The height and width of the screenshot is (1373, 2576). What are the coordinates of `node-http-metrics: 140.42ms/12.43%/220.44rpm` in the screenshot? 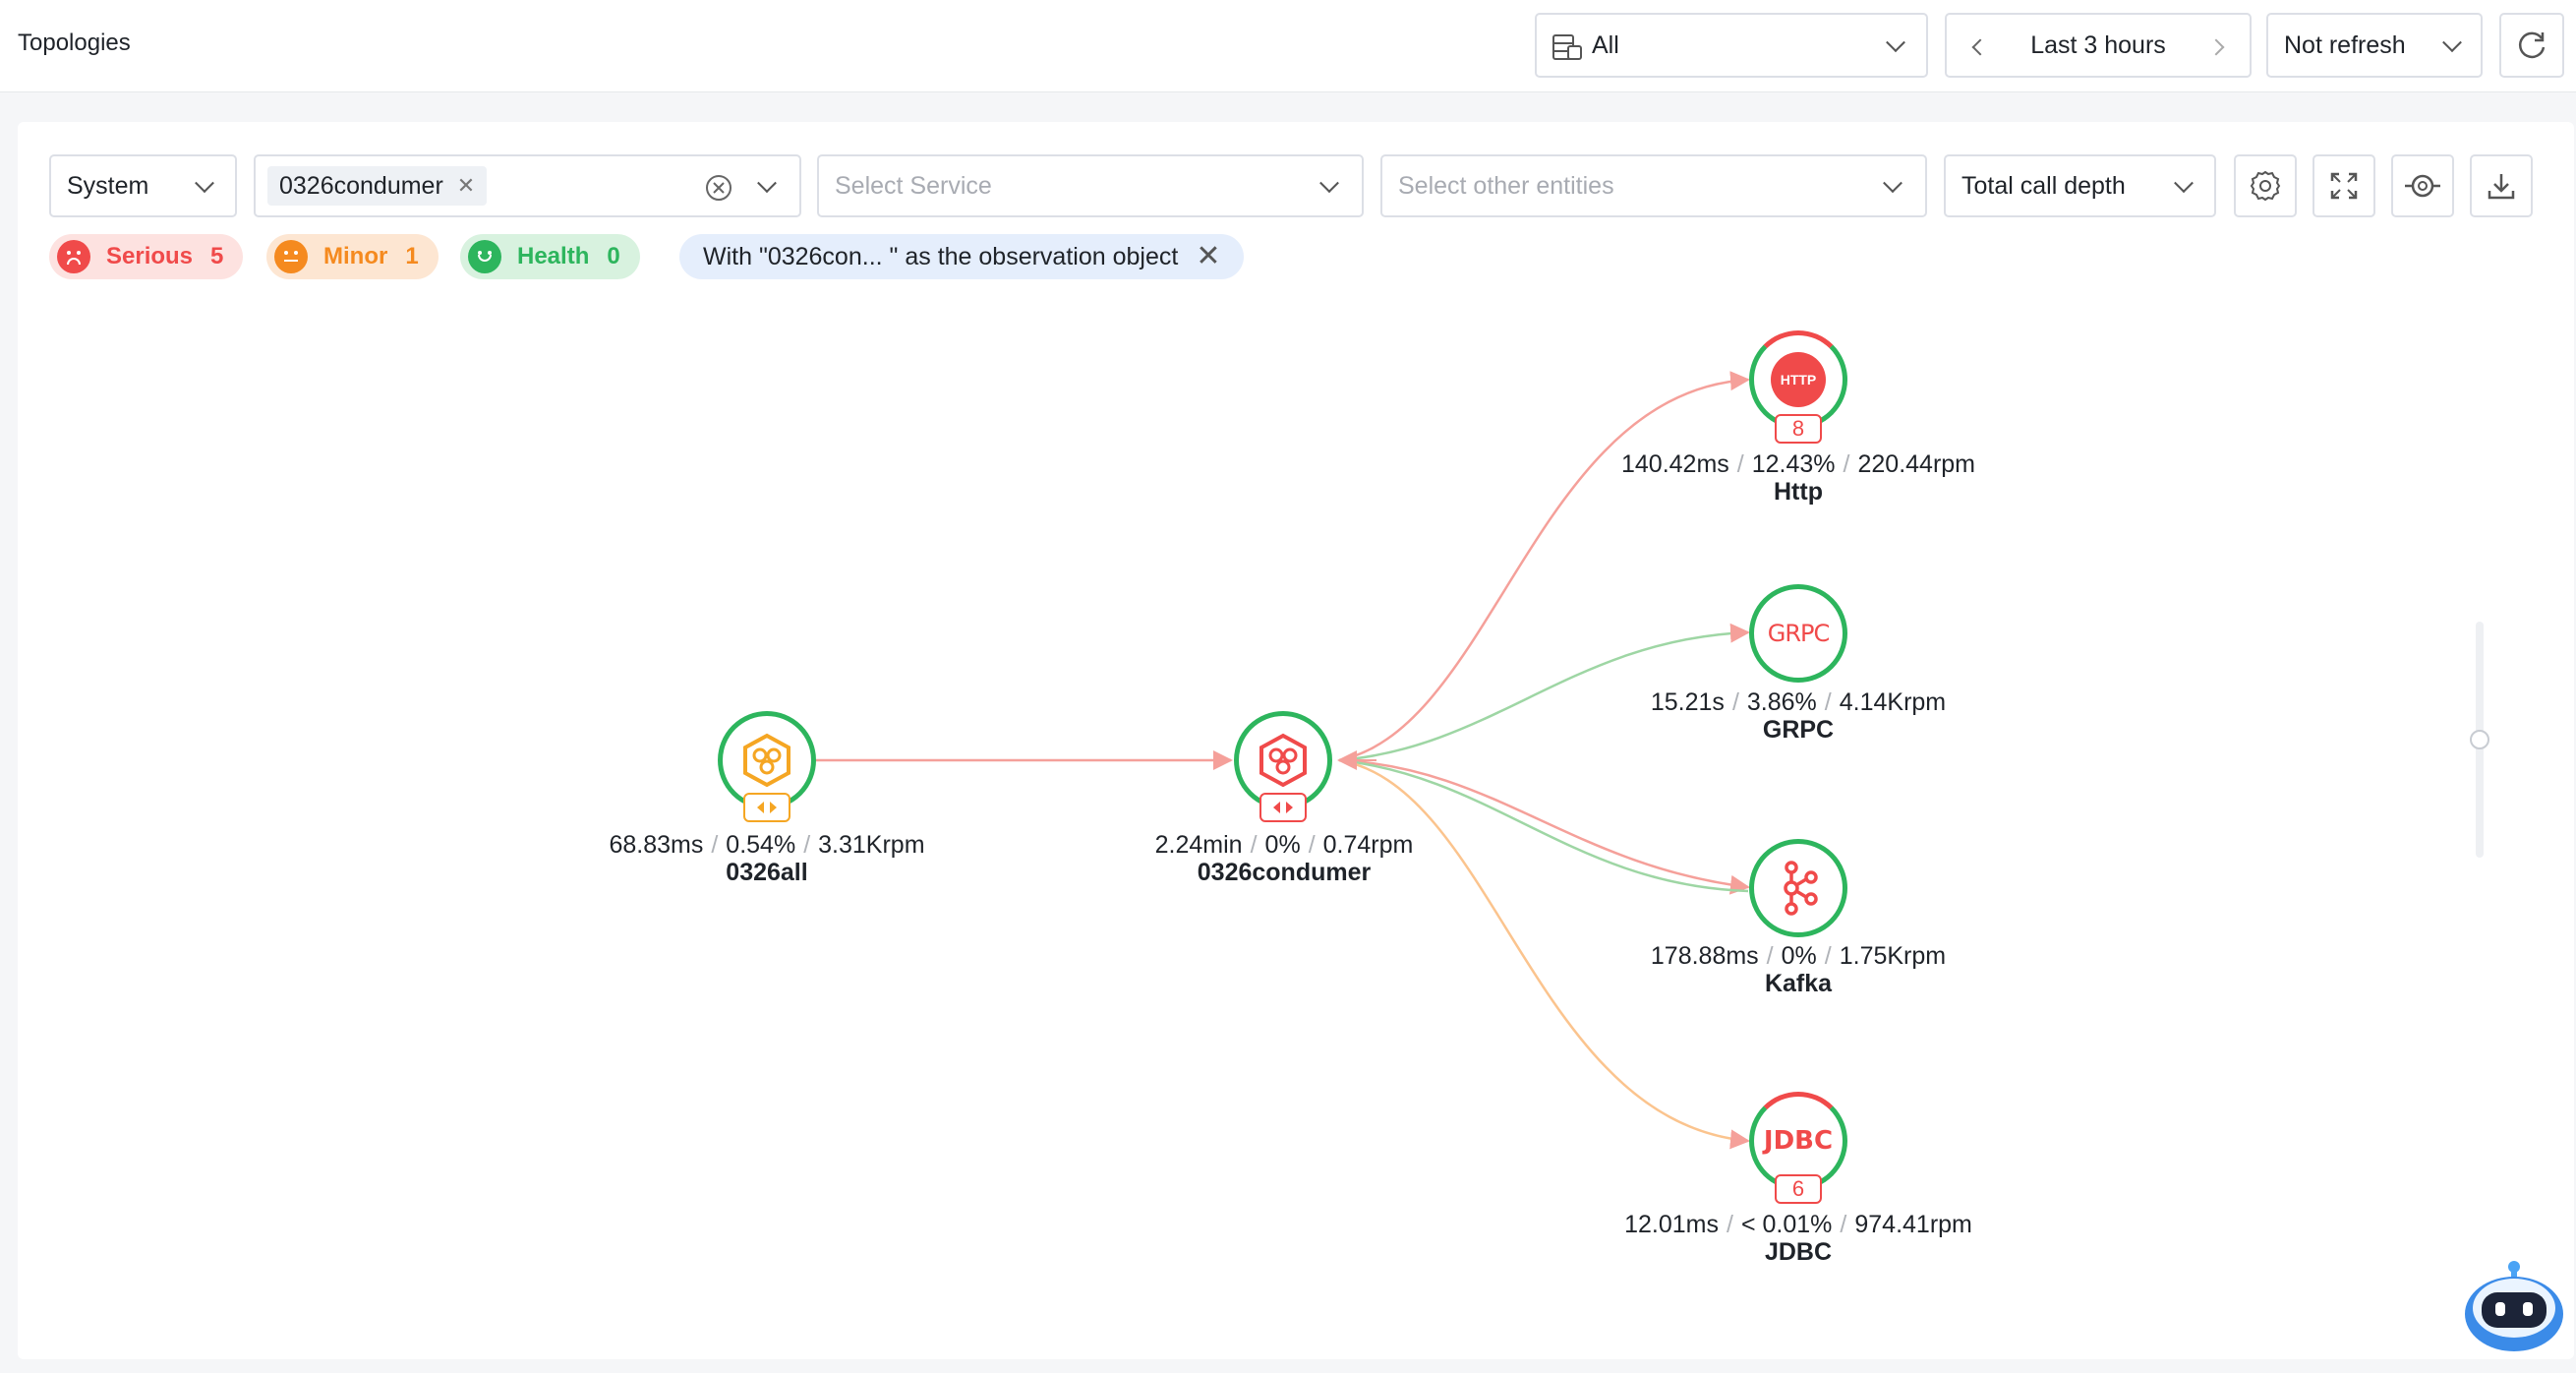 It's located at (1798, 464).